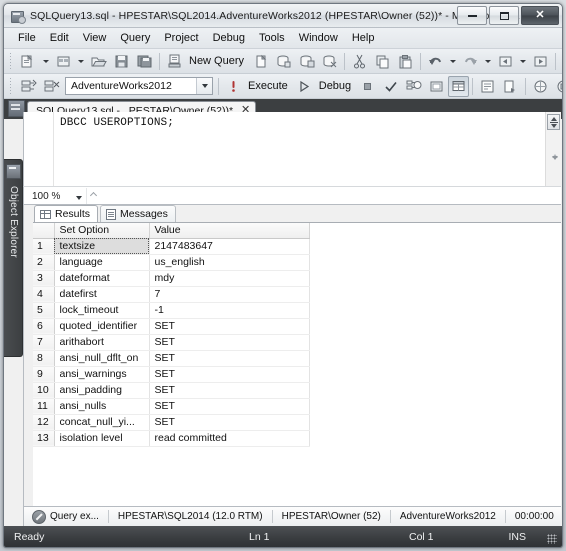 This screenshot has width=566, height=551. Describe the element at coordinates (229, 262) in the screenshot. I see `cell-value: us_english` at that location.